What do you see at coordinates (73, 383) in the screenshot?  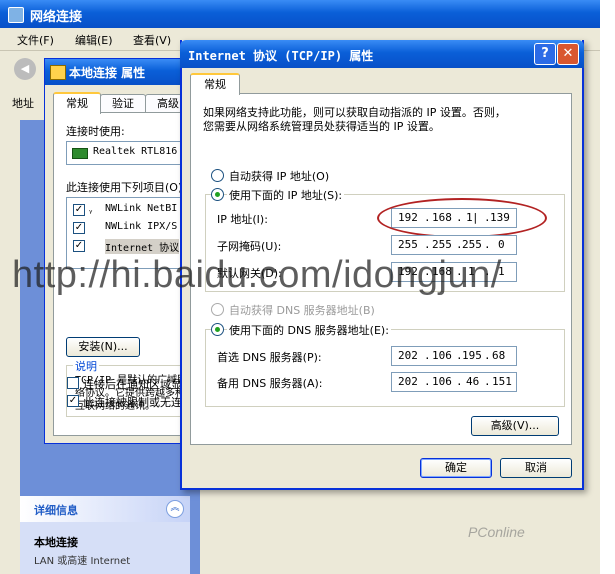 I see `show-icon-checkbox` at bounding box center [73, 383].